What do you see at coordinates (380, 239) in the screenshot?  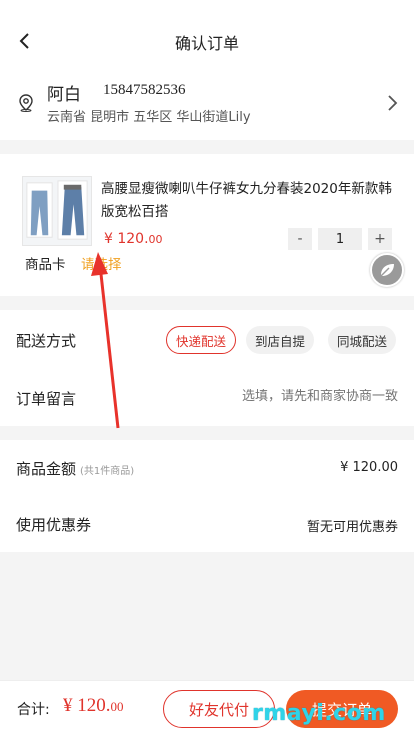 I see `quantity-plus-button: +` at bounding box center [380, 239].